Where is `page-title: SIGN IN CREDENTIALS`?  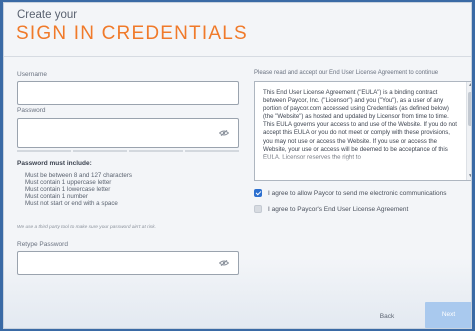 page-title: SIGN IN CREDENTIALS is located at coordinates (132, 33).